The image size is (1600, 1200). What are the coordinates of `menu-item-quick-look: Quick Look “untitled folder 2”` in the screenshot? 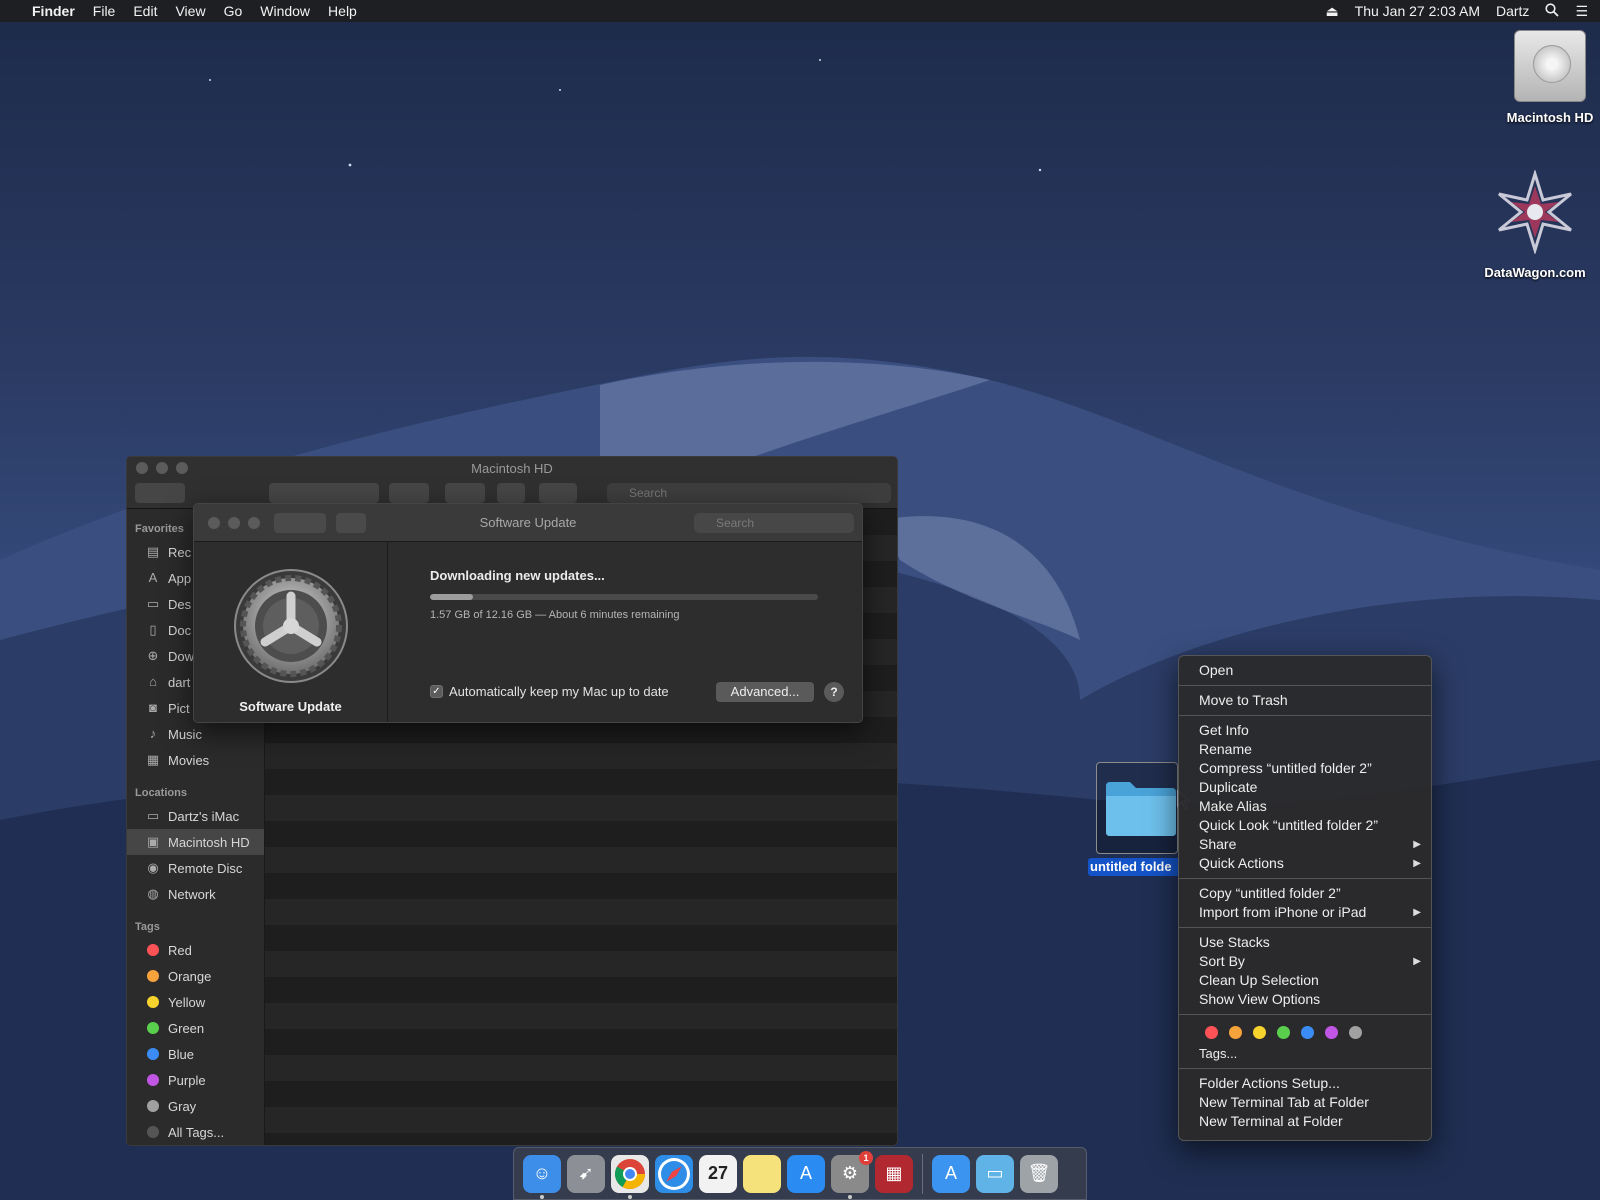 It's located at (1305, 825).